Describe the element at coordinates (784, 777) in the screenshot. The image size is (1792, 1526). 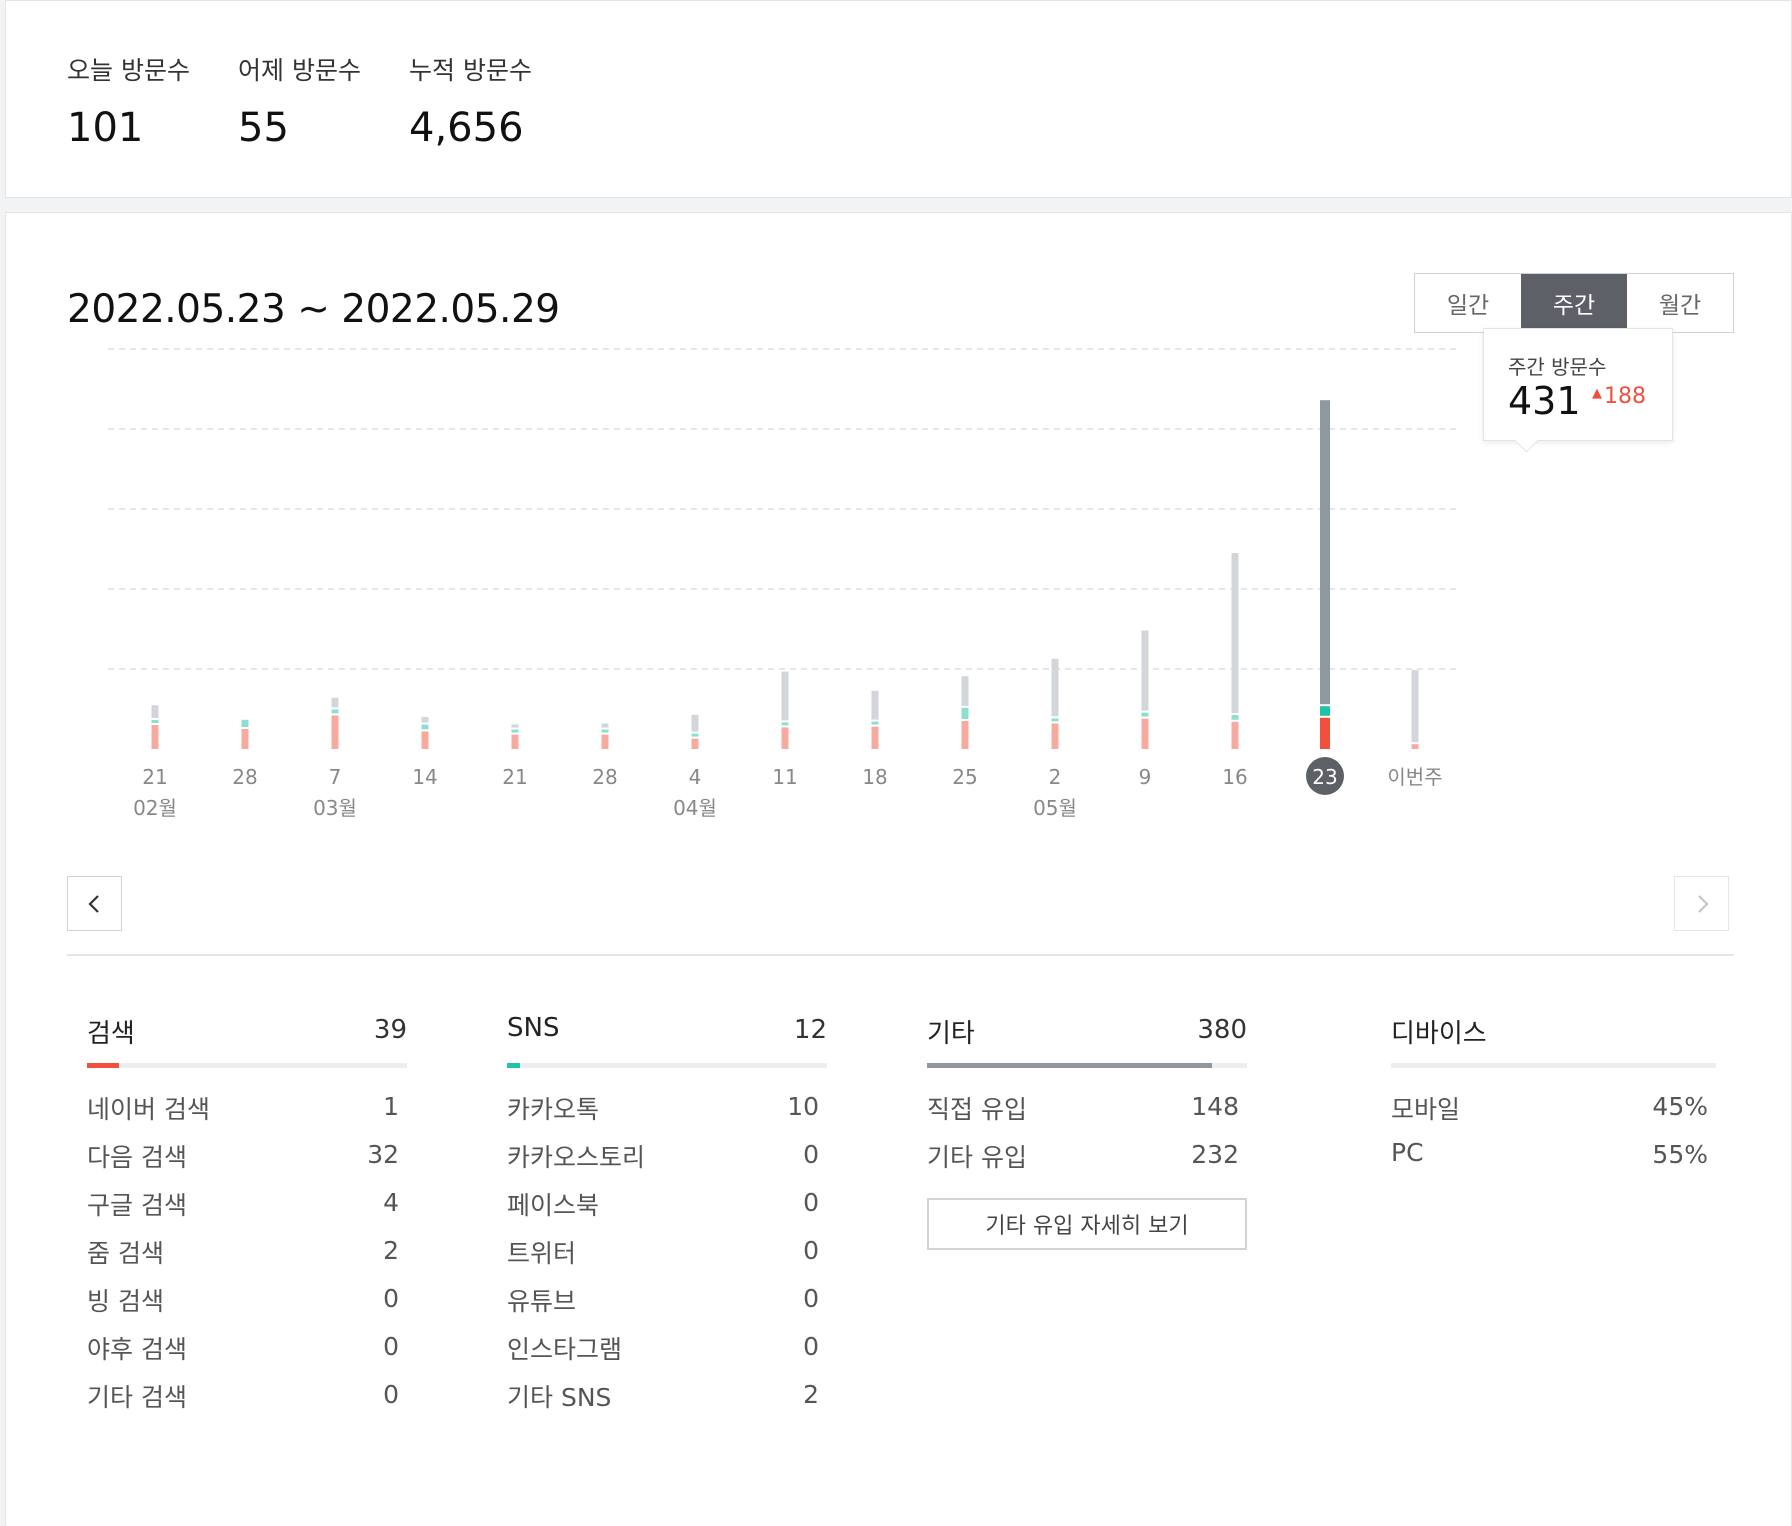
I see `x-tick-label: 11` at that location.